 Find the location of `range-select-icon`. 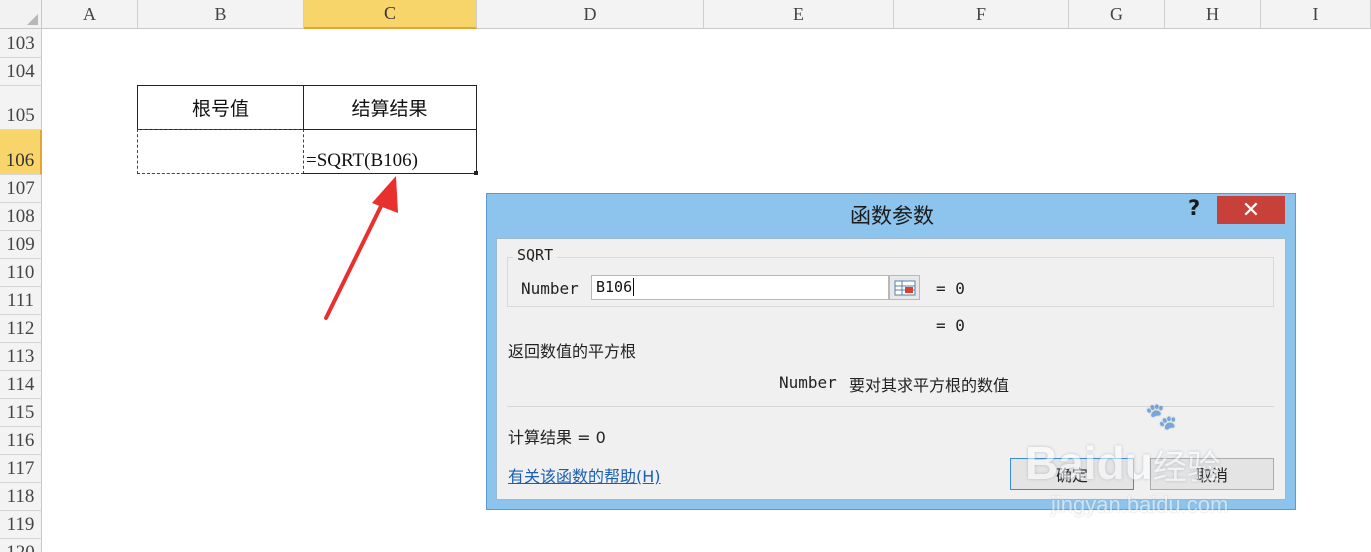

range-select-icon is located at coordinates (904, 287).